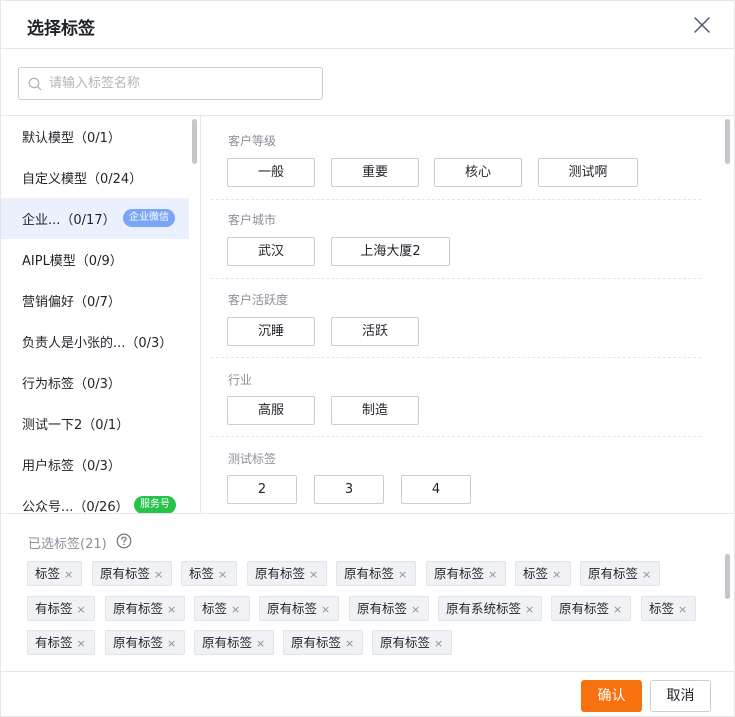 This screenshot has width=735, height=717. What do you see at coordinates (262, 489) in the screenshot?
I see `tag-option: 2` at bounding box center [262, 489].